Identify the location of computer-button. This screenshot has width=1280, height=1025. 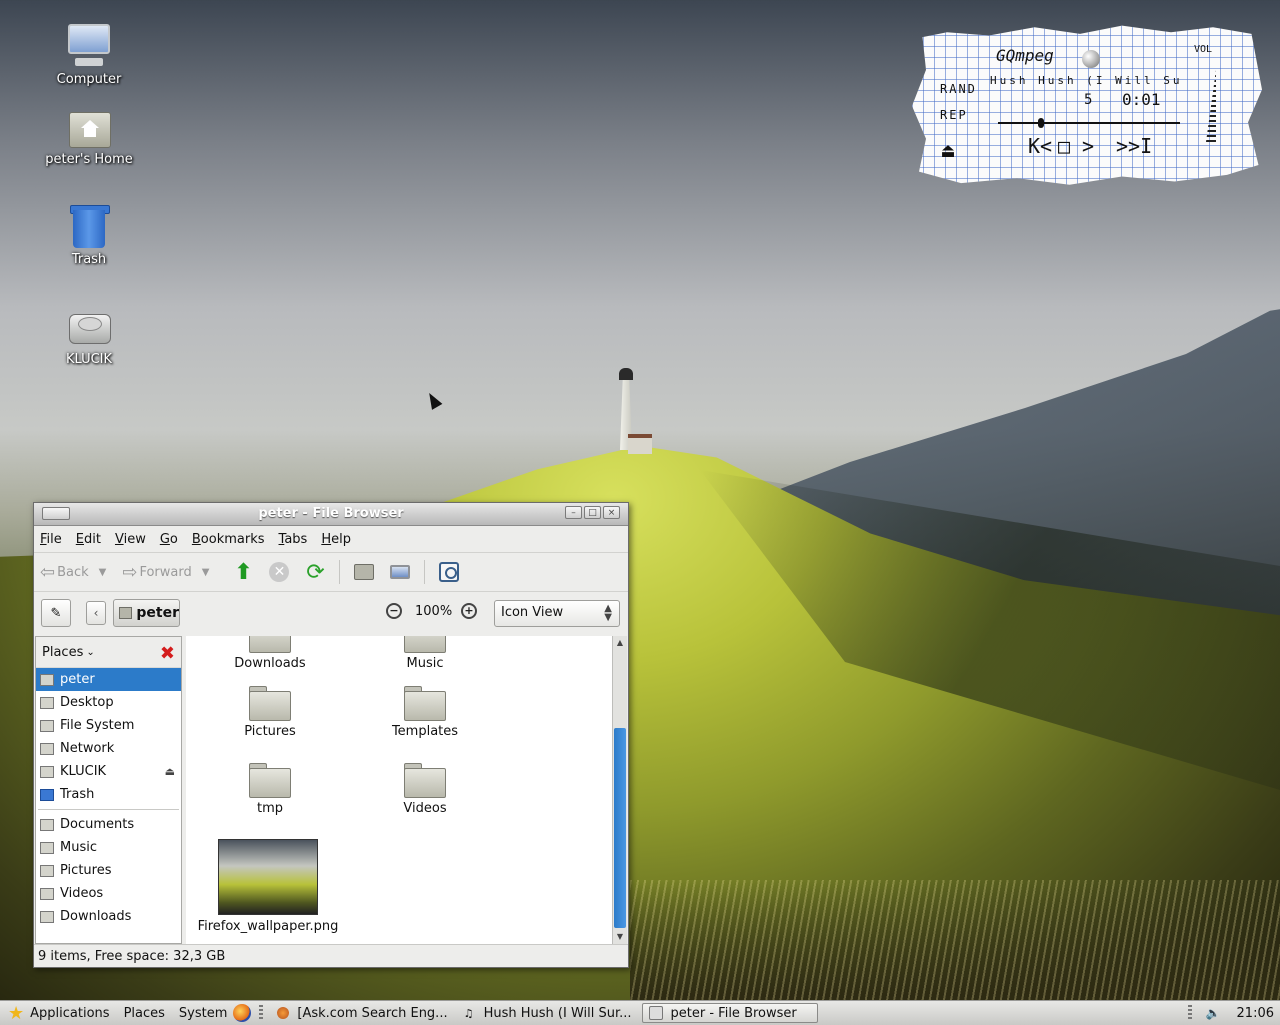
(400, 572).